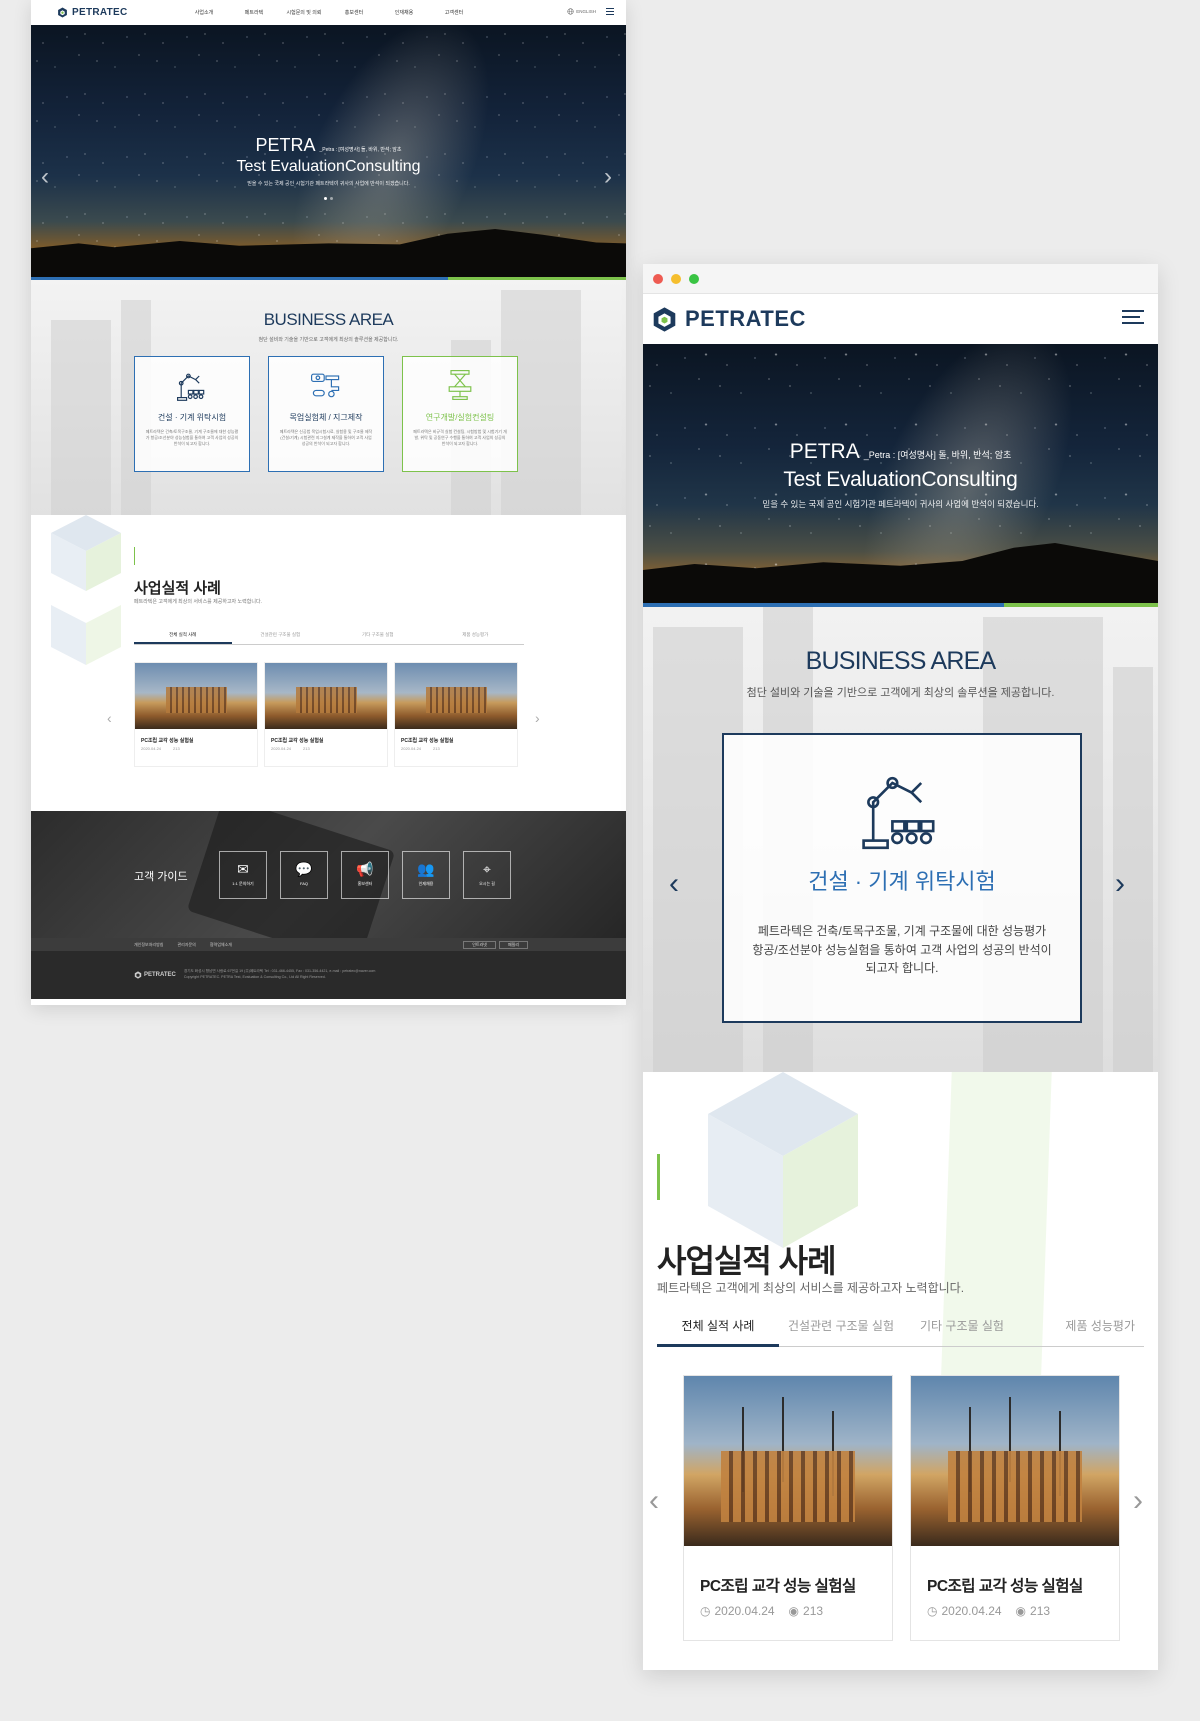  I want to click on footer-link-admin: 관리자문의, so click(186, 945).